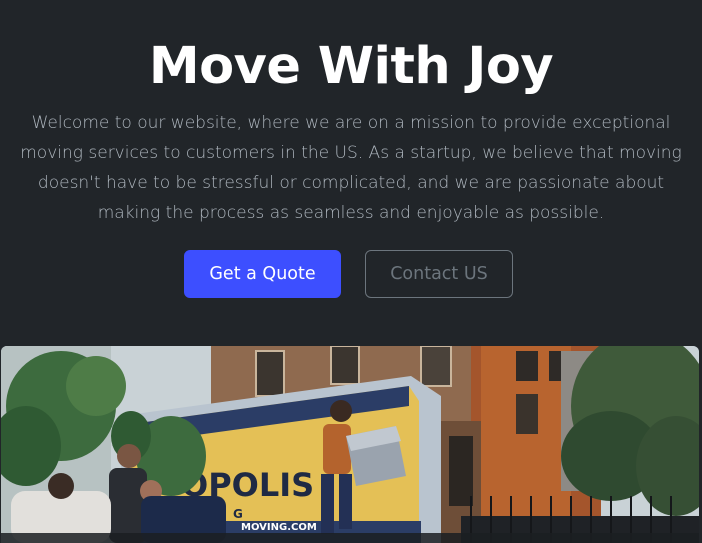  Describe the element at coordinates (279, 527) in the screenshot. I see `truck-url-text: MOVING.COM` at that location.